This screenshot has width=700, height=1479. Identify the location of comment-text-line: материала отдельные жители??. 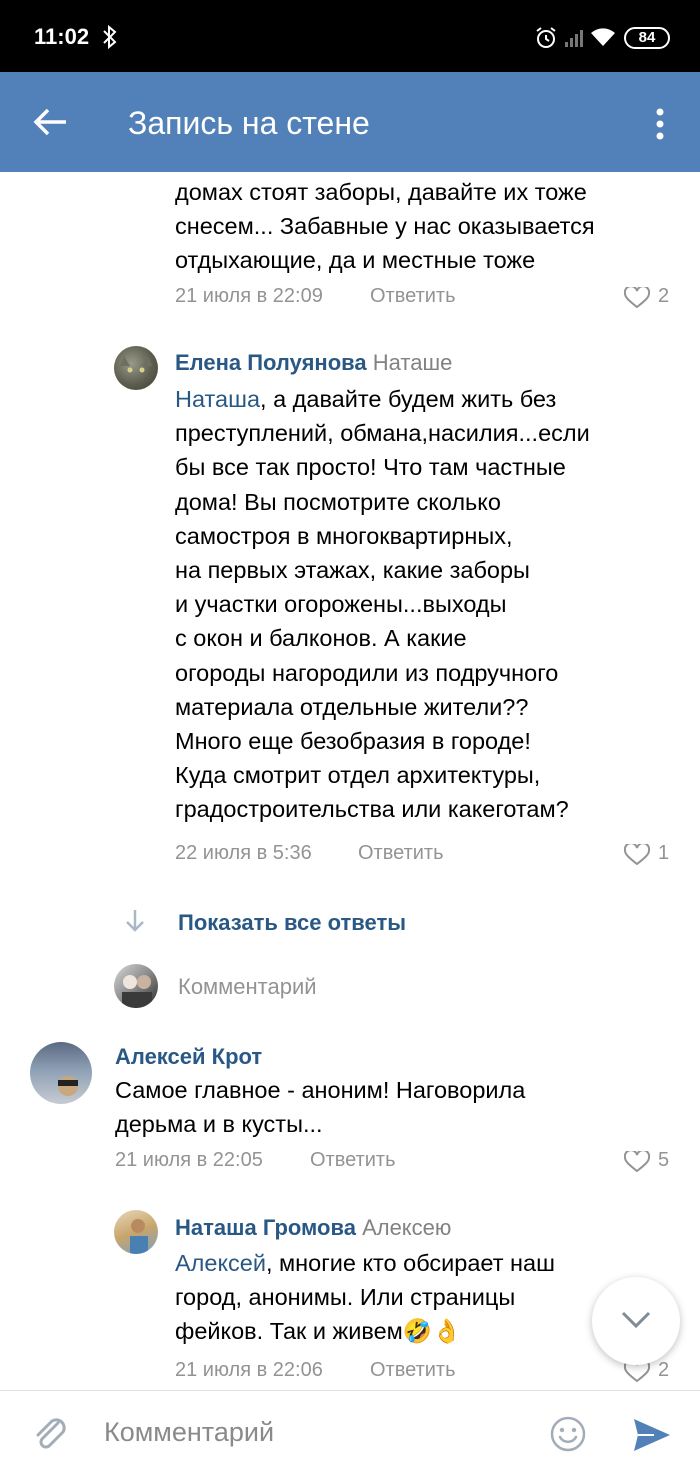
(352, 706).